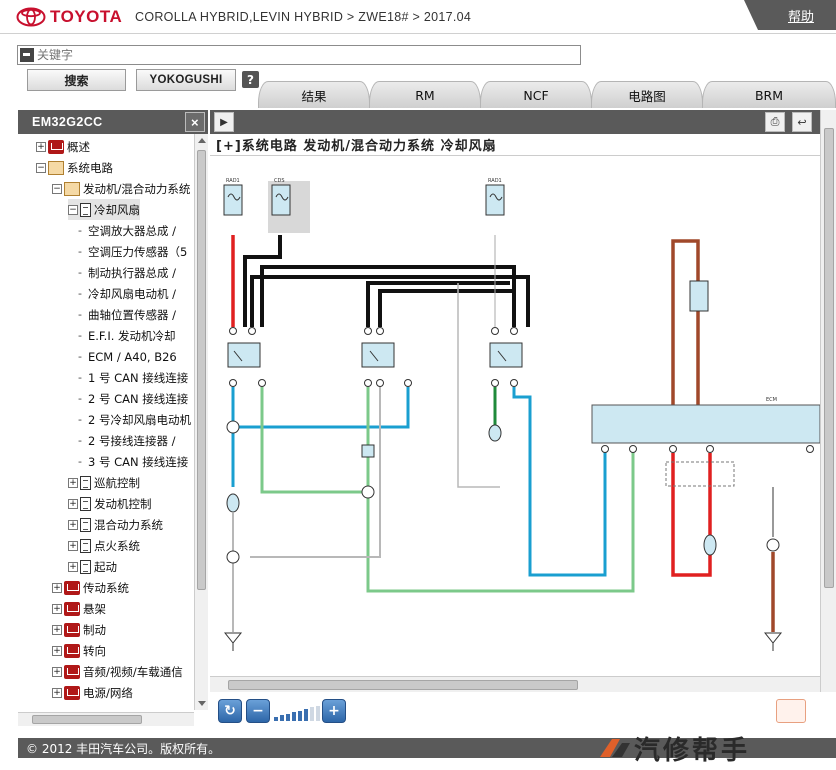 The height and width of the screenshot is (770, 836). What do you see at coordinates (78, 146) in the screenshot?
I see `tree-item-label: 概述` at bounding box center [78, 146].